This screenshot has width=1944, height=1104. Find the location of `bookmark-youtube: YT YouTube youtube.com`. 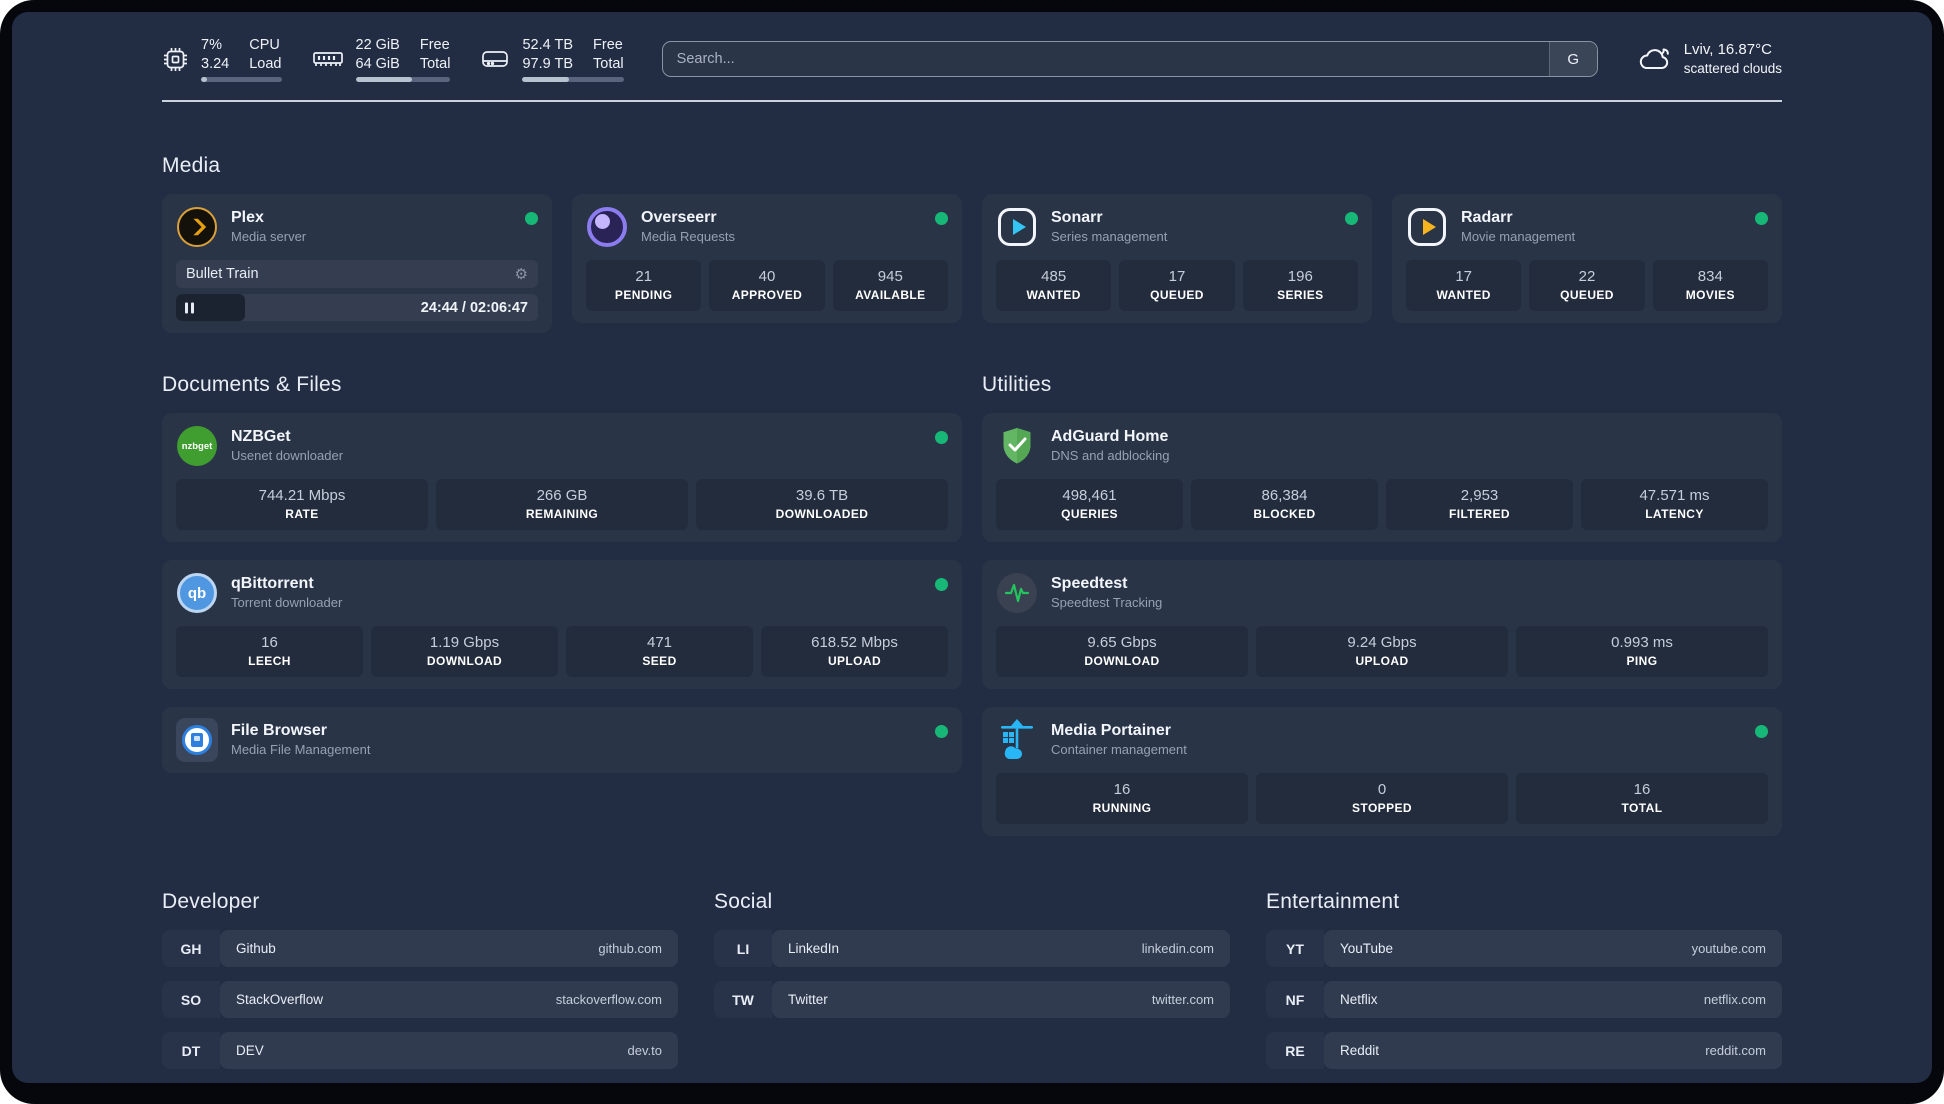

bookmark-youtube: YT YouTube youtube.com is located at coordinates (1524, 948).